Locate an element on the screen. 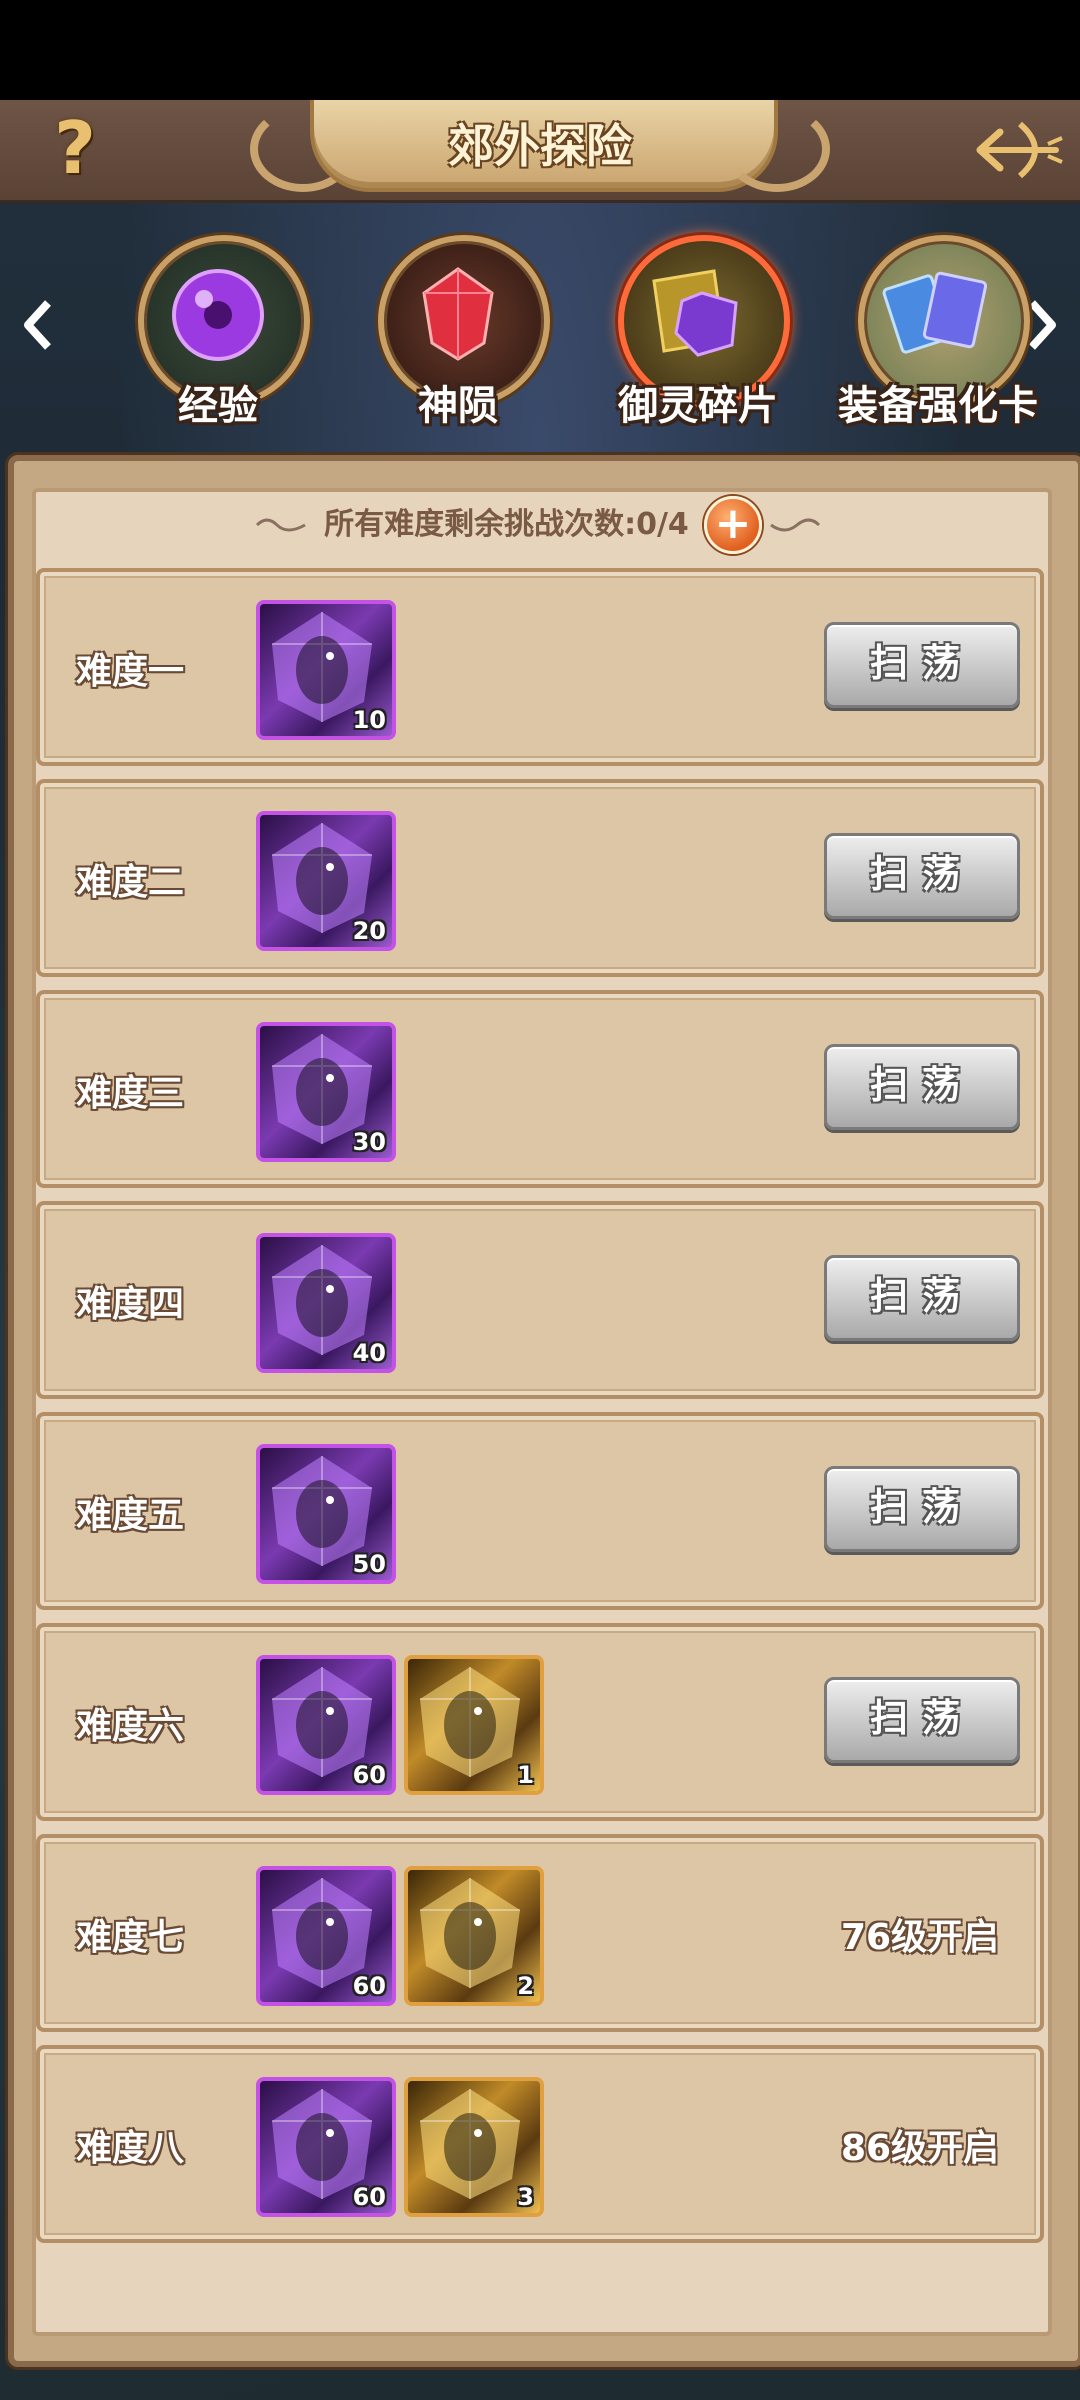  unlock-level-text: 76级开启 is located at coordinates (920, 1937).